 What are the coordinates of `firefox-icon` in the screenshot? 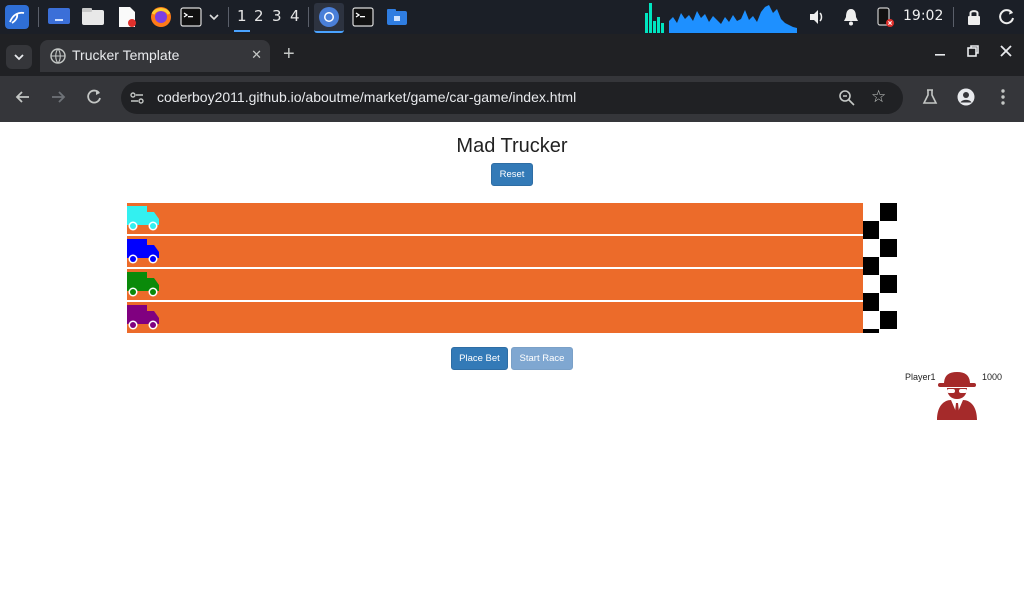 It's located at (161, 17).